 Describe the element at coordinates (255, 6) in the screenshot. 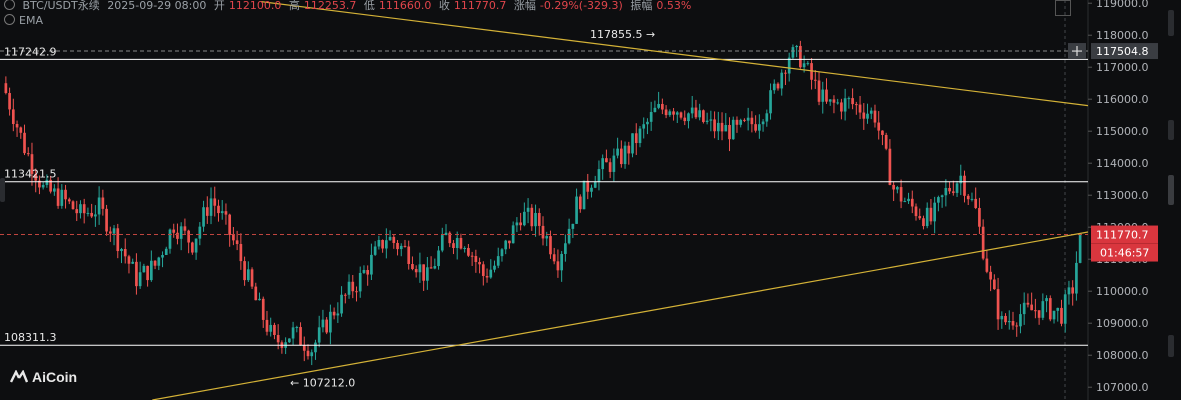

I see `open-value: 112100.0` at that location.